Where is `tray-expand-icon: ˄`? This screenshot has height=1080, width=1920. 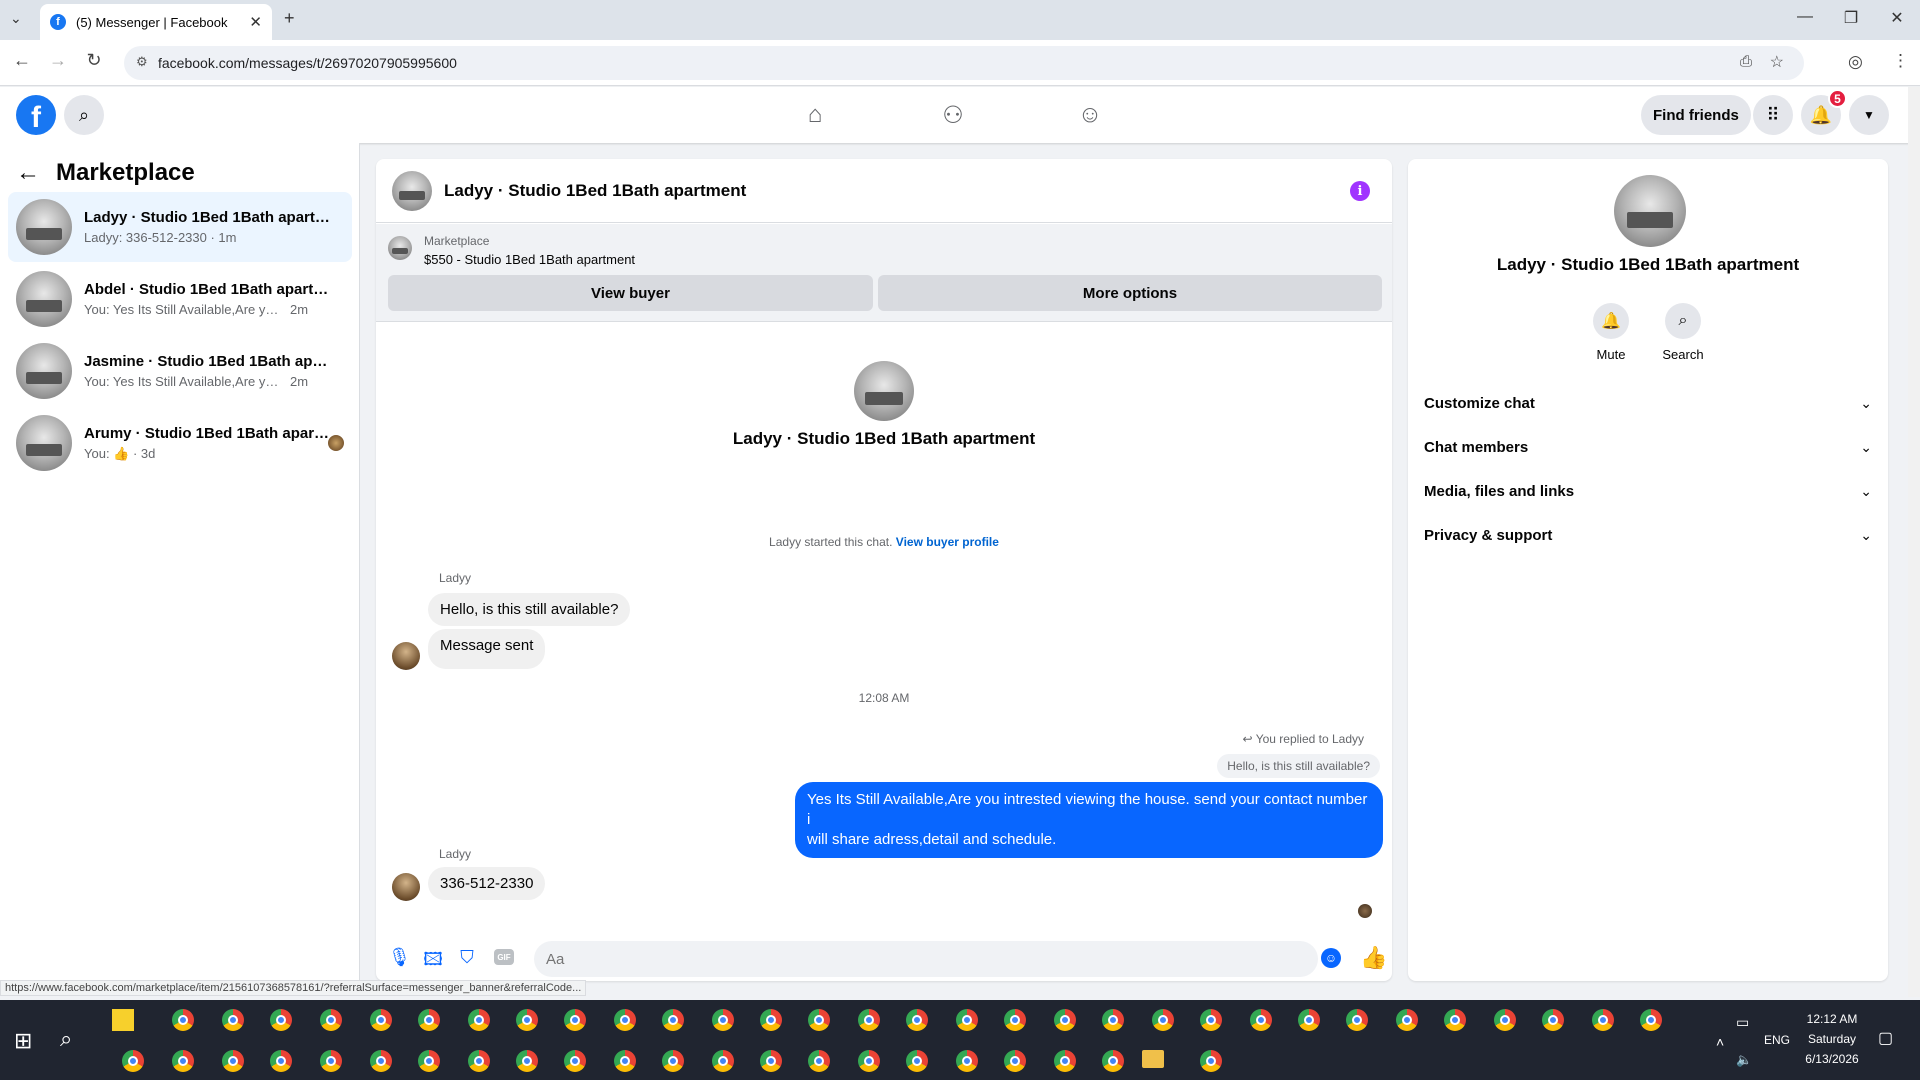
tray-expand-icon: ˄ is located at coordinates (1720, 1042).